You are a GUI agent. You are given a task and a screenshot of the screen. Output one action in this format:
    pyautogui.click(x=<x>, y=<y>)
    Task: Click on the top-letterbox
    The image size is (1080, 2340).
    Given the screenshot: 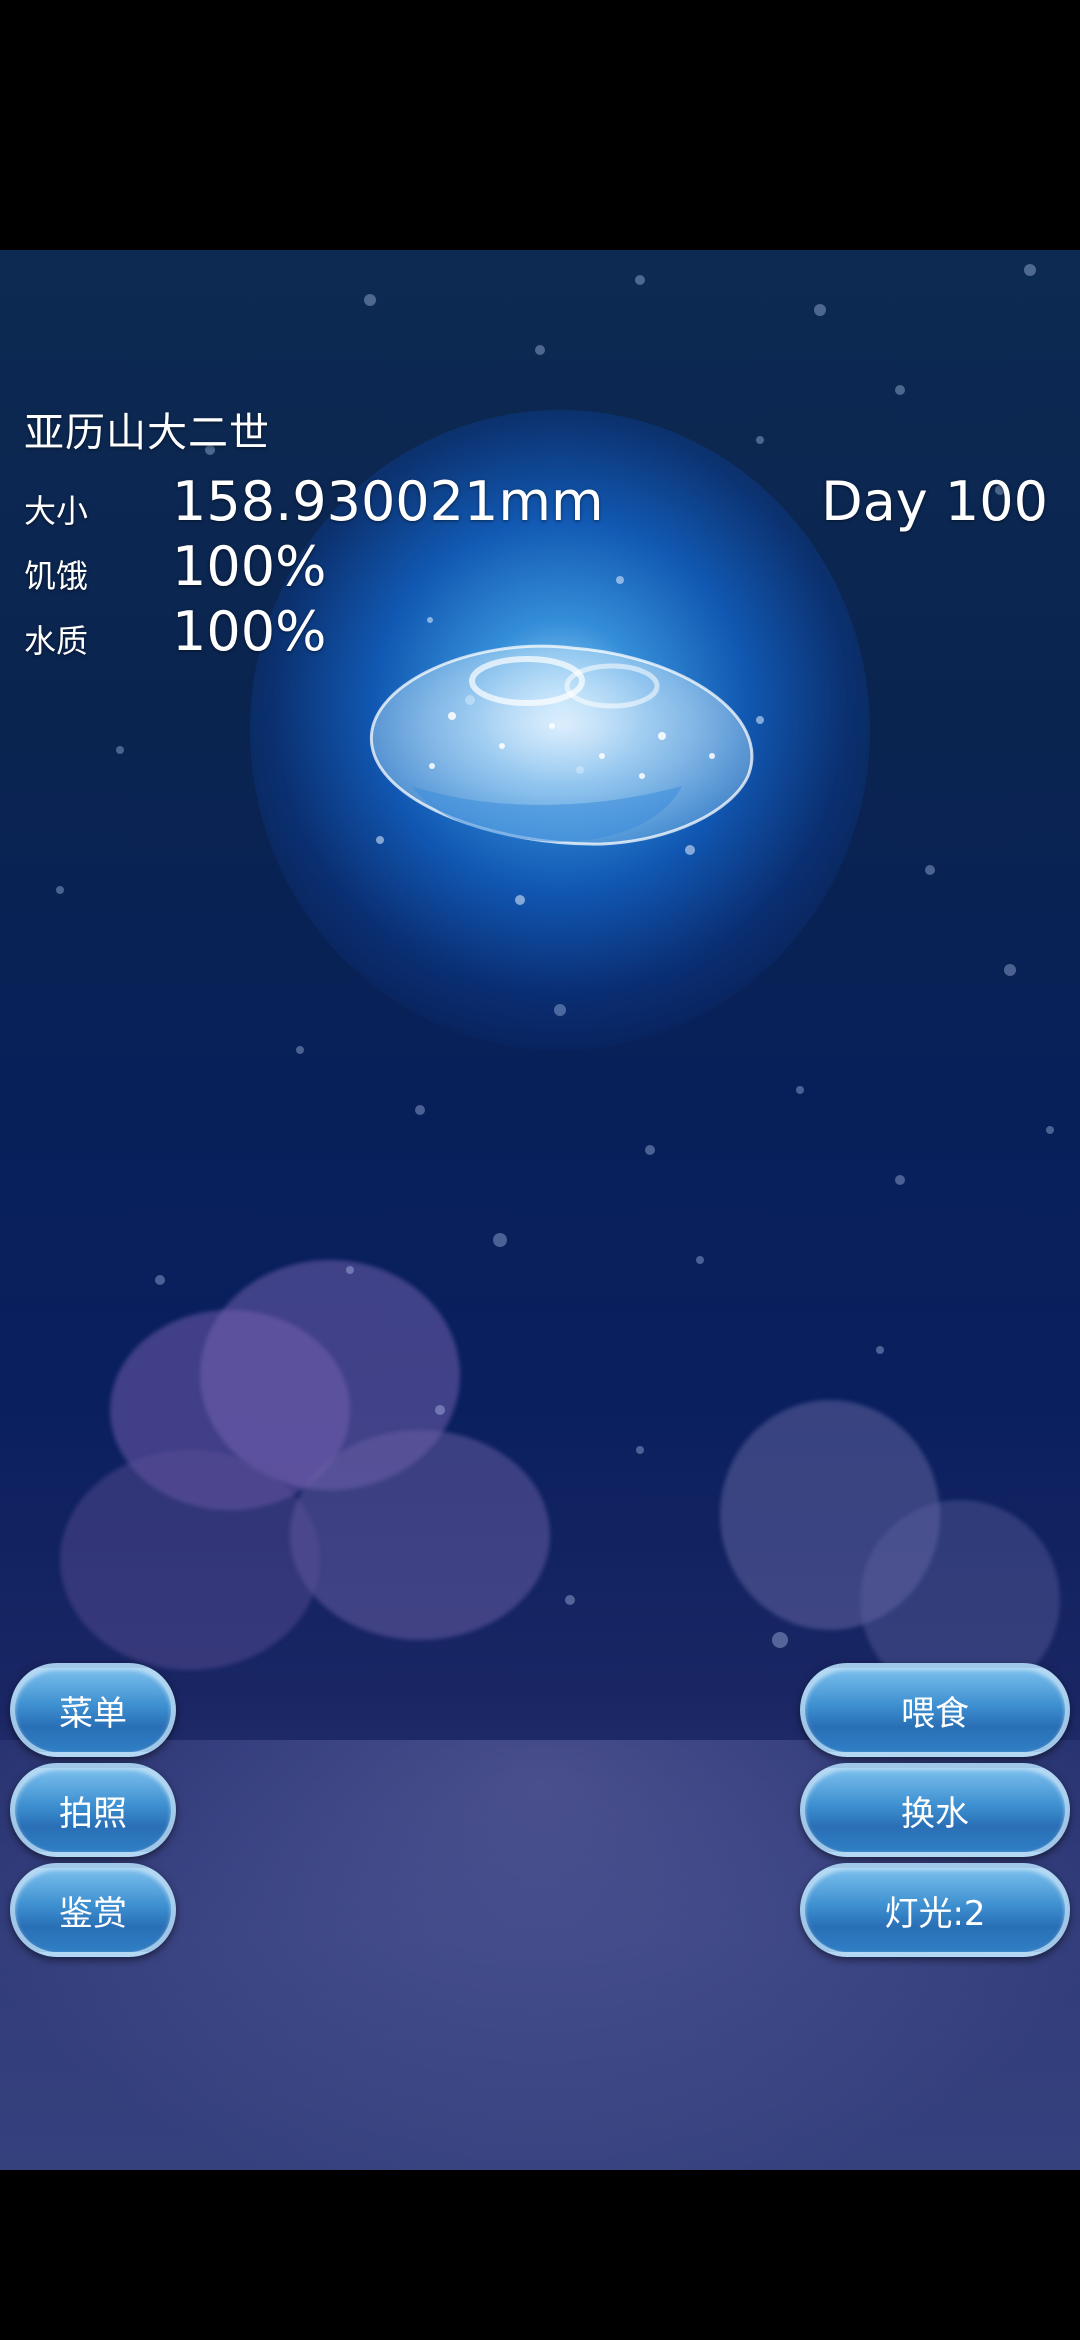 What is the action you would take?
    pyautogui.click(x=540, y=125)
    